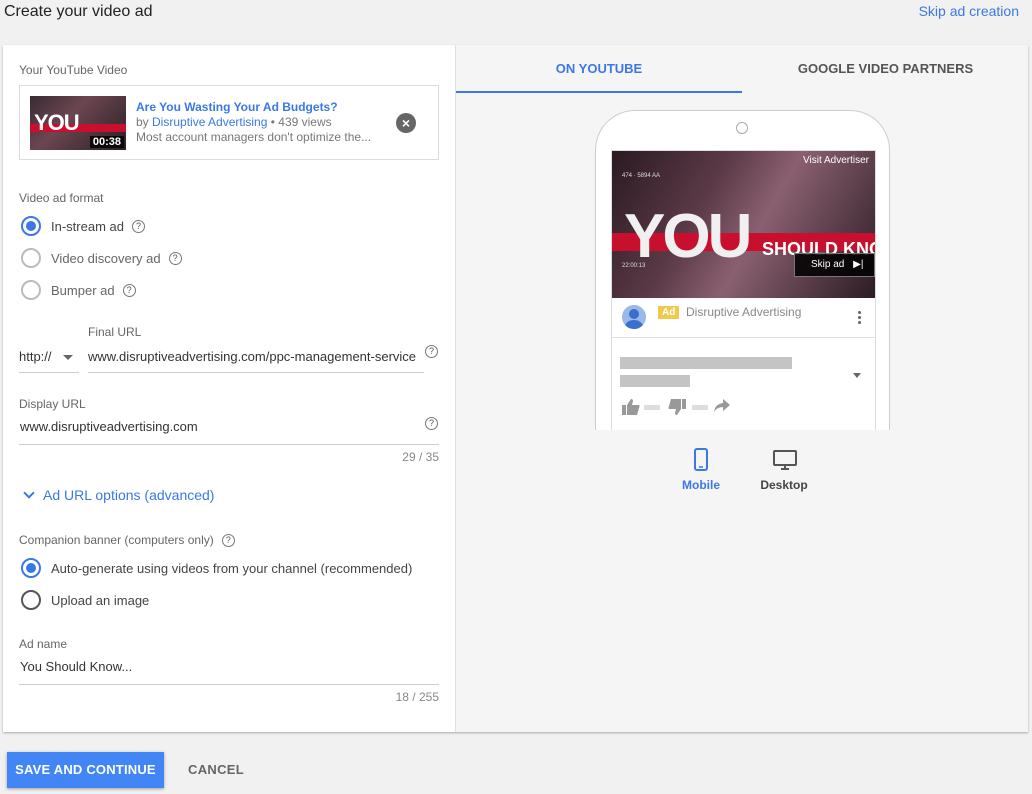 This screenshot has width=1032, height=794. What do you see at coordinates (209, 122) in the screenshot?
I see `video-channel-link: Disruptive Advertising` at bounding box center [209, 122].